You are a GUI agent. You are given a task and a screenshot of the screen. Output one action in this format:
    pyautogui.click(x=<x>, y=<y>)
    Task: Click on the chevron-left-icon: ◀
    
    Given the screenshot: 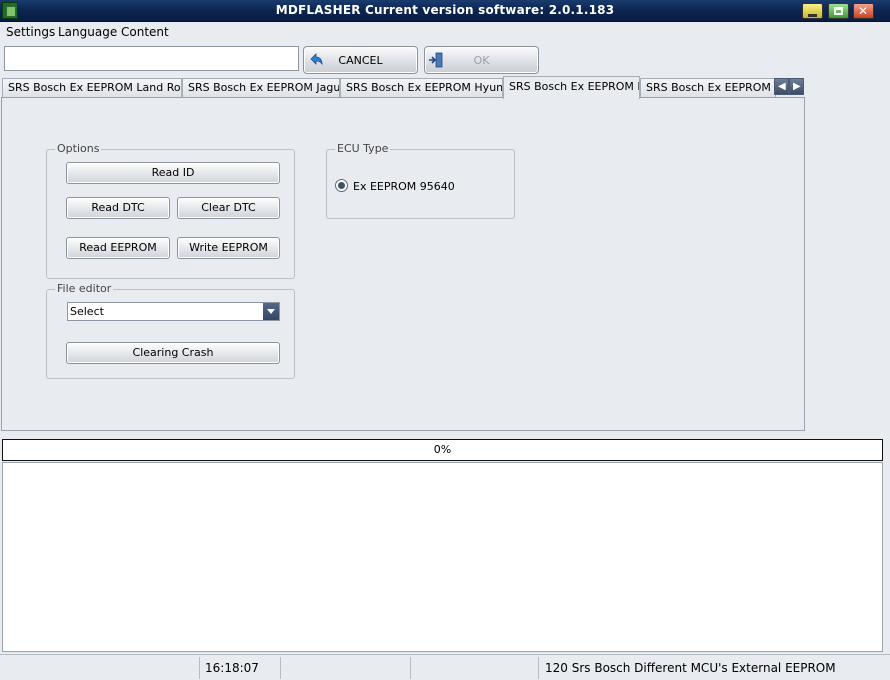 What is the action you would take?
    pyautogui.click(x=782, y=86)
    